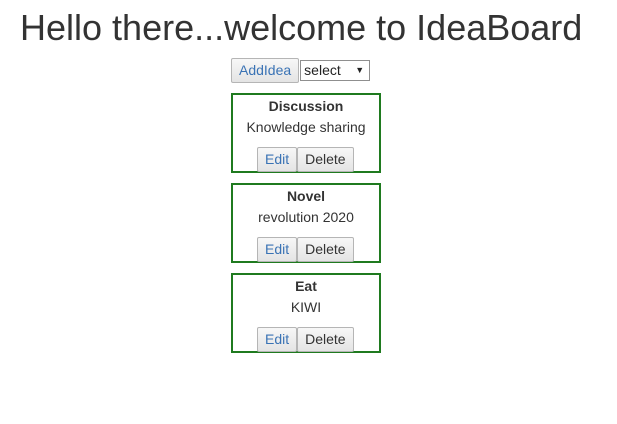 This screenshot has width=617, height=424. What do you see at coordinates (265, 70) in the screenshot?
I see `add-idea-button: AddIdea` at bounding box center [265, 70].